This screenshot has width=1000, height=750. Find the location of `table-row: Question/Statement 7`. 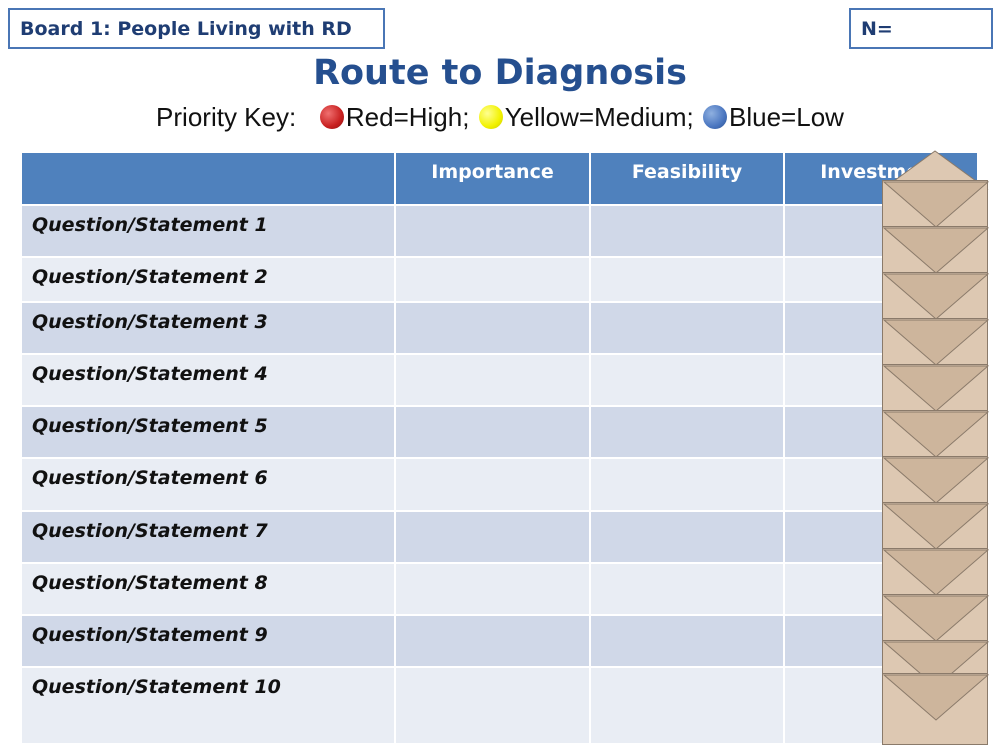

table-row: Question/Statement 7 is located at coordinates (500, 536).